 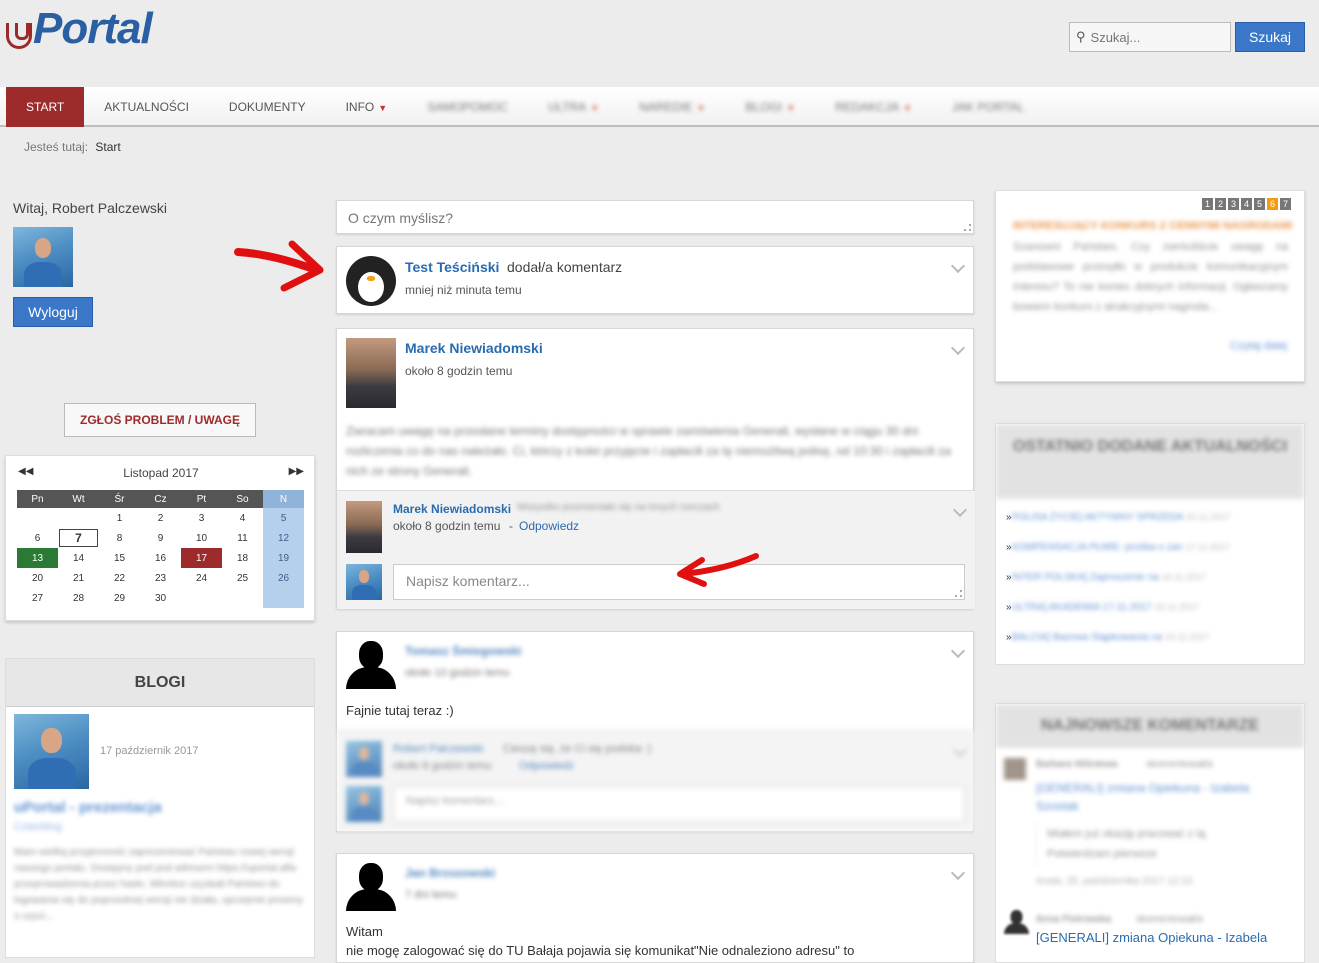 What do you see at coordinates (474, 348) in the screenshot?
I see `post-author: Marek Niewiadomski` at bounding box center [474, 348].